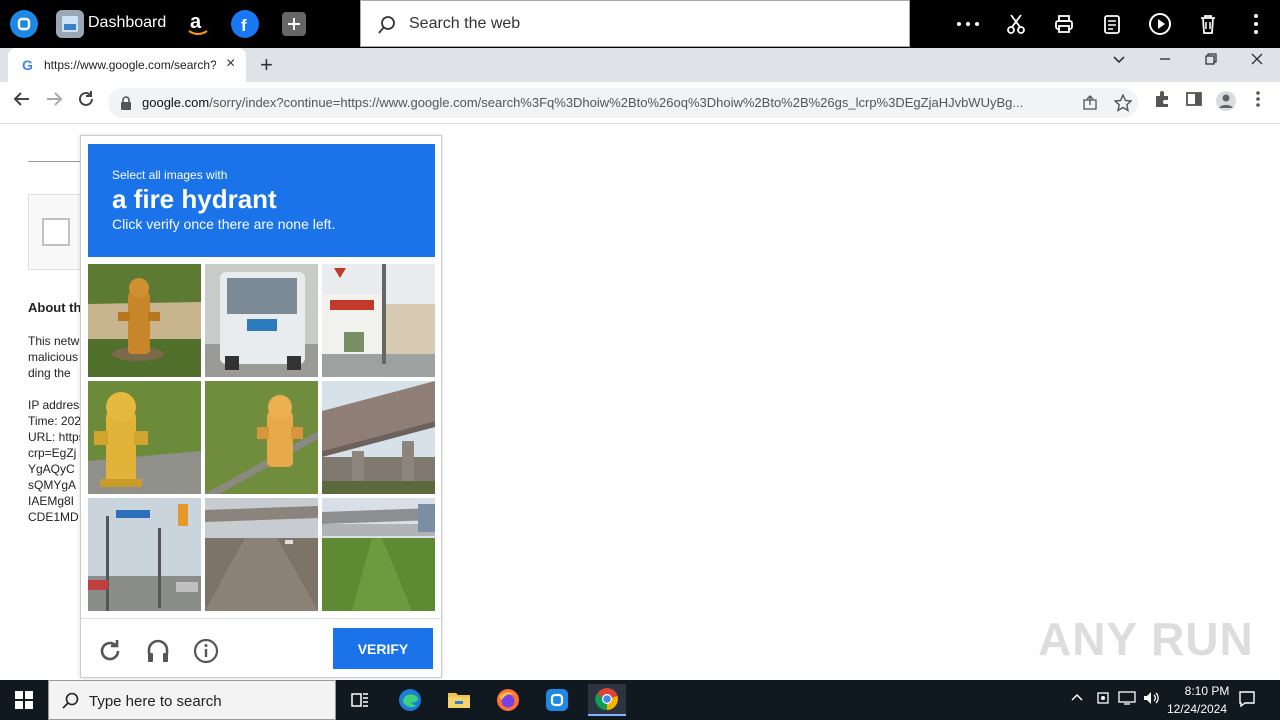  Describe the element at coordinates (130, 65) in the screenshot. I see `tab-title: https://www.google.com/search?q=hoiw+to` at that location.